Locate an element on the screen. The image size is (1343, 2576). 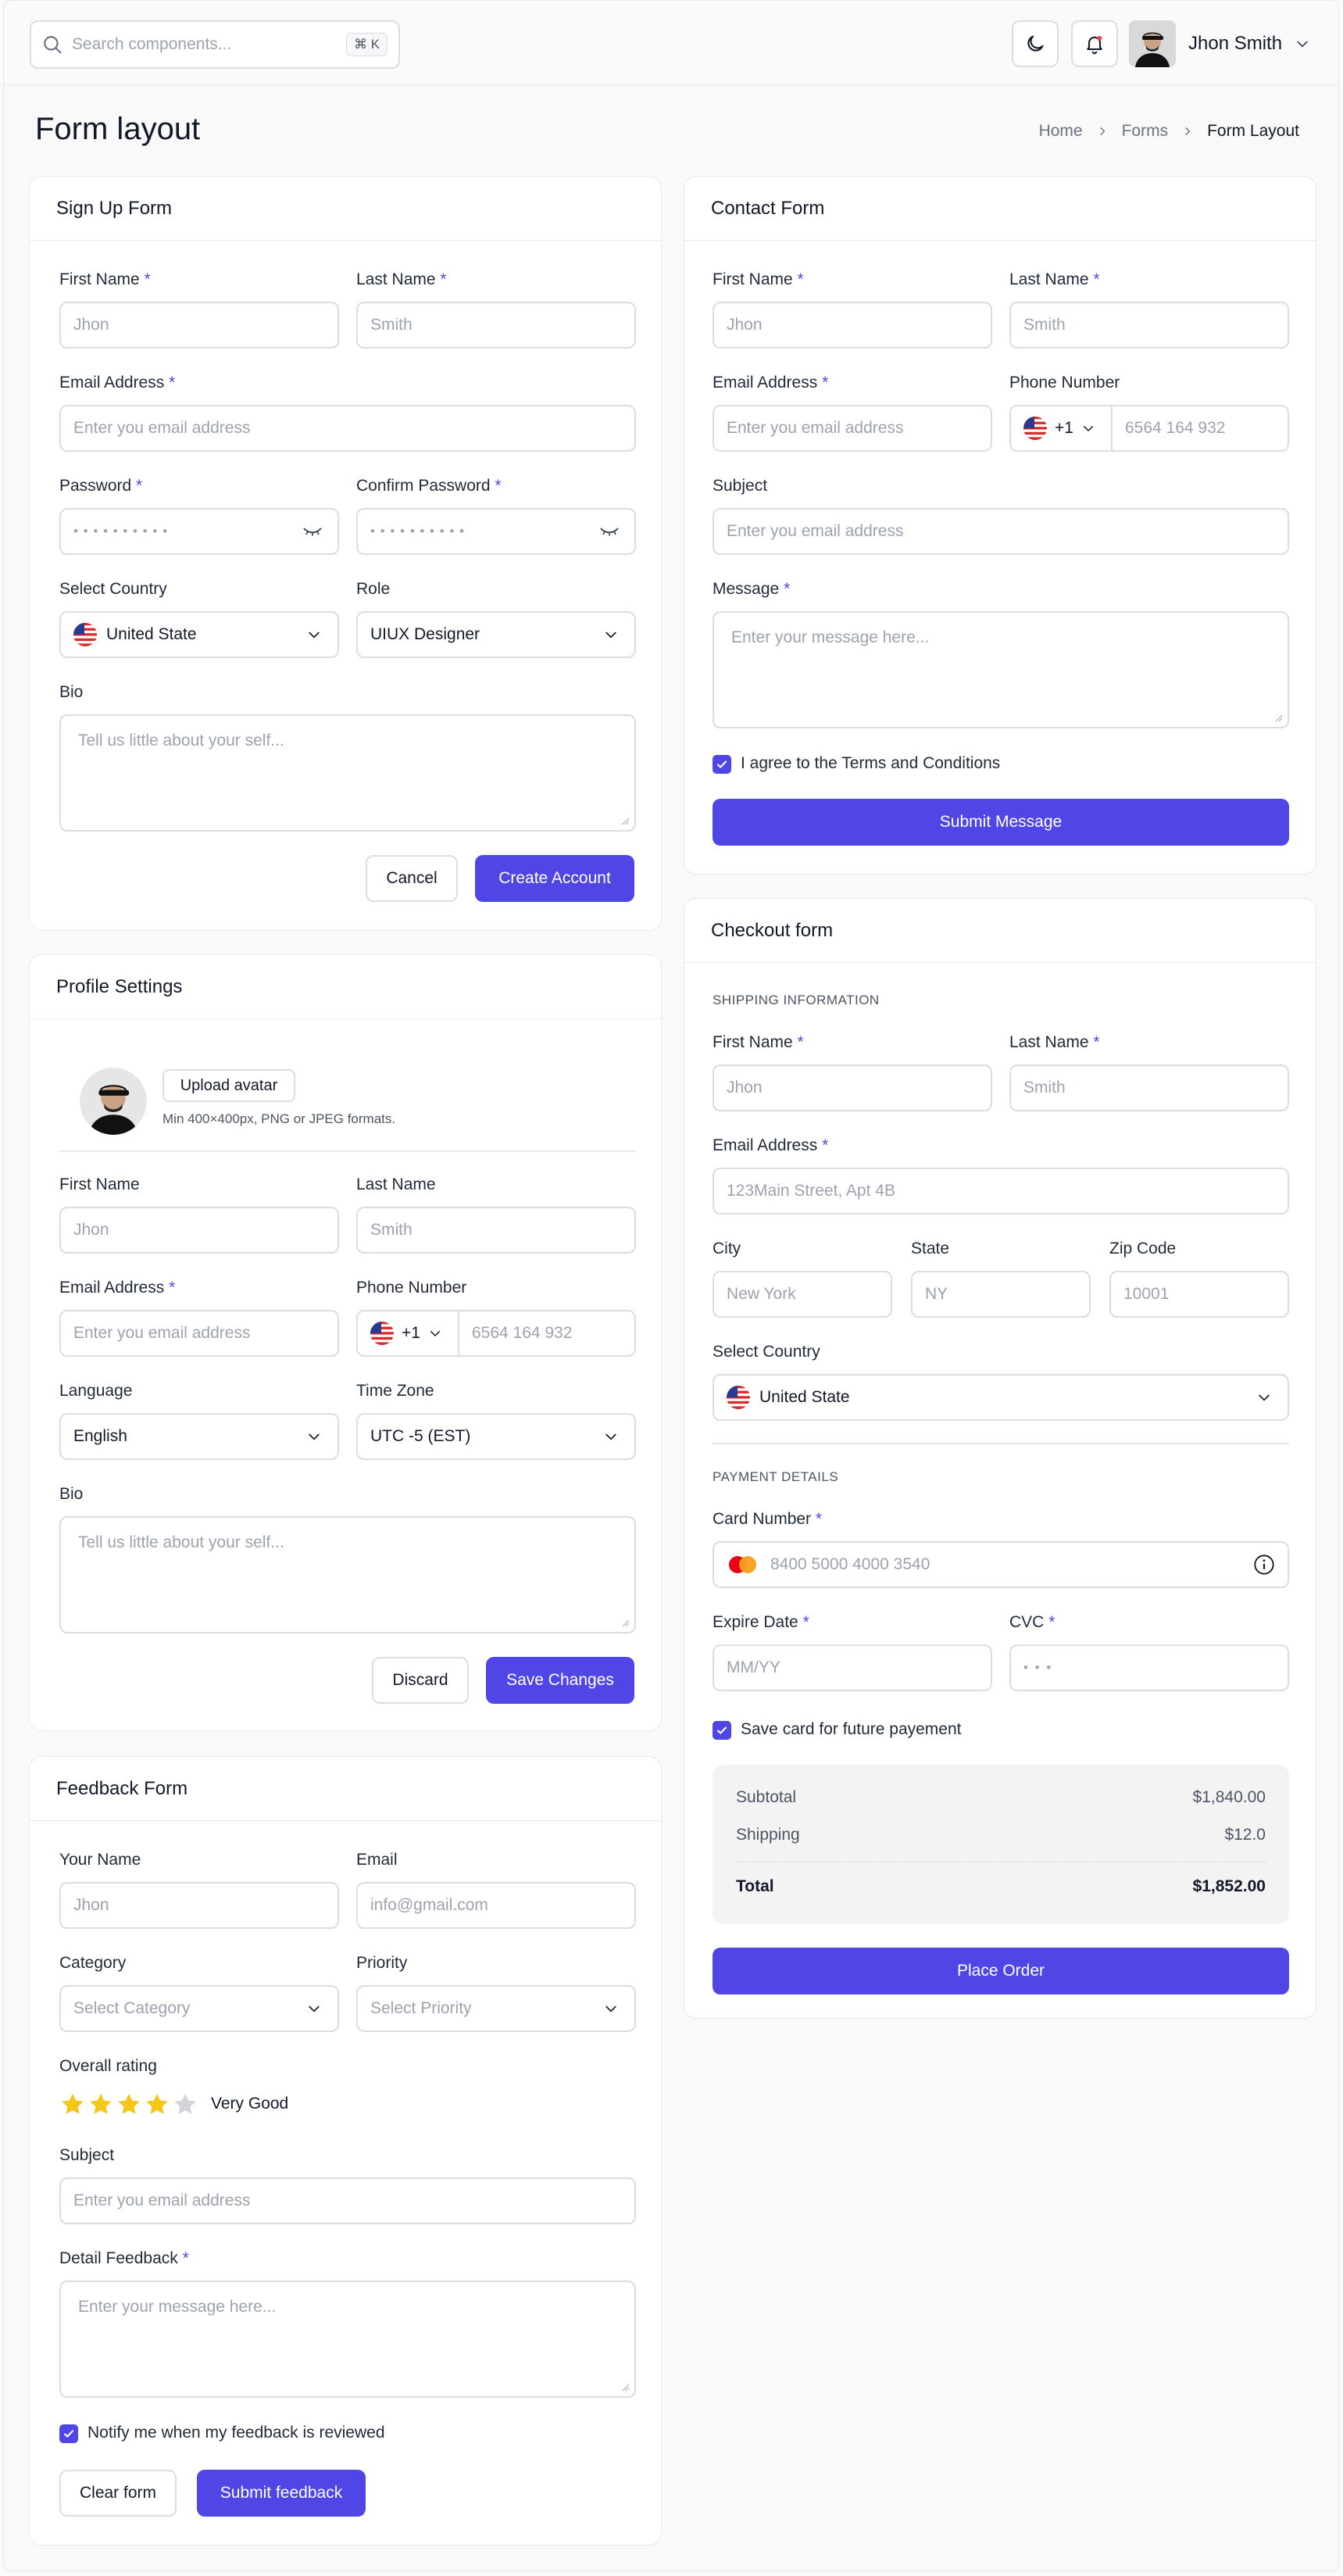
upload-avatar-button: Upload avatar is located at coordinates (229, 1085).